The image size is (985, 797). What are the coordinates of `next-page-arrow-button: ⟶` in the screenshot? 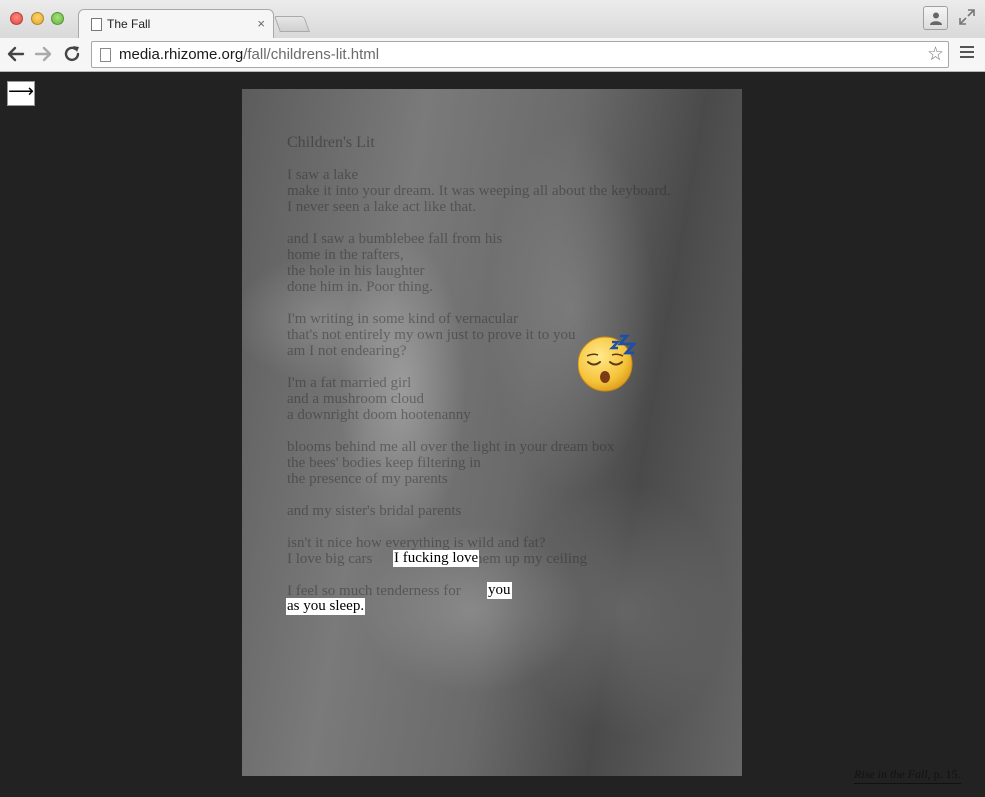 It's located at (21, 93).